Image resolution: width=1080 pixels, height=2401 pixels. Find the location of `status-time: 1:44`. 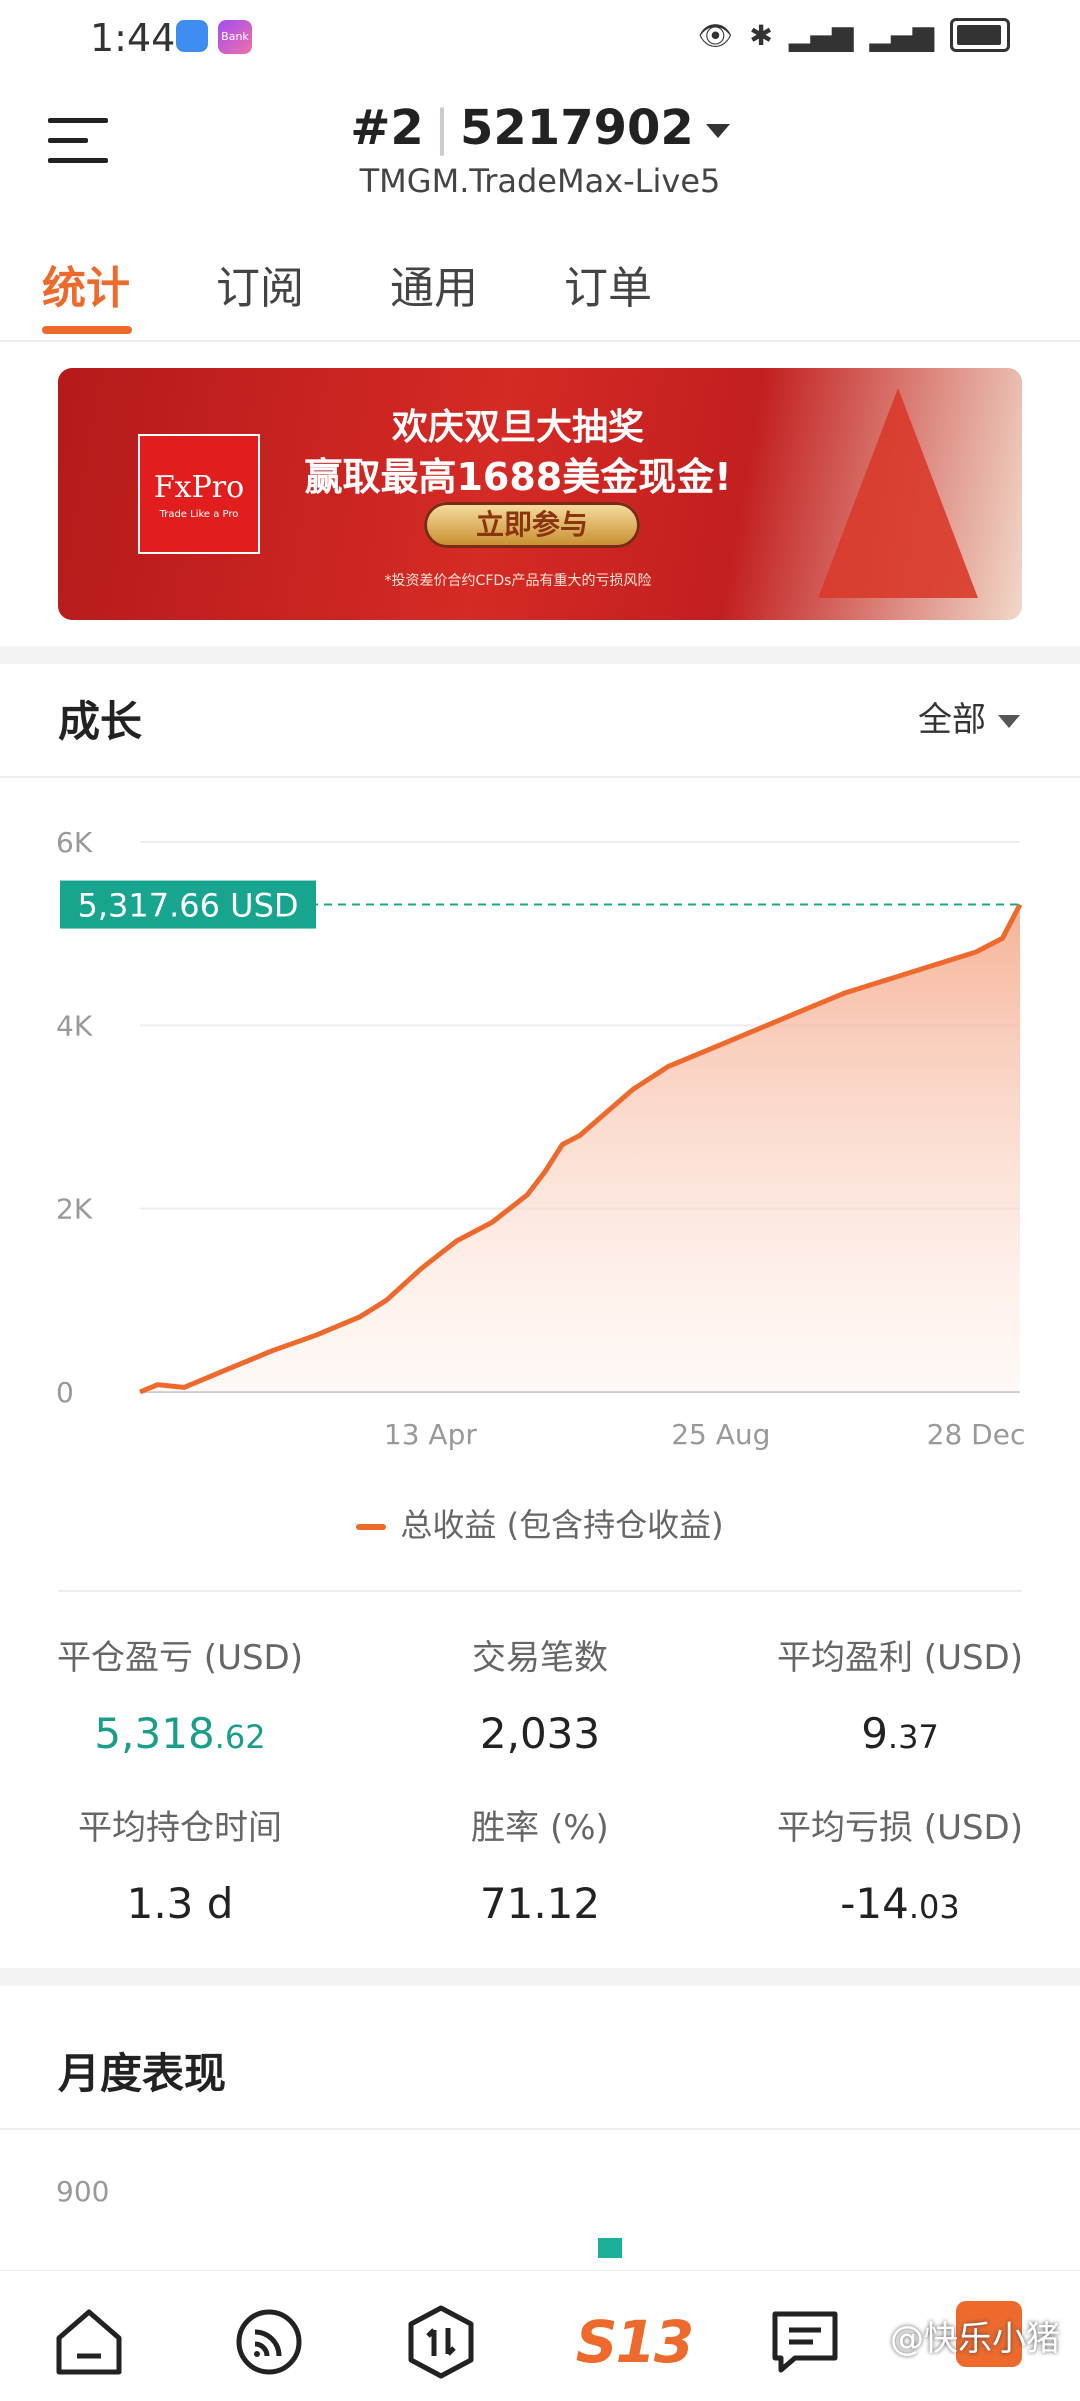

status-time: 1:44 is located at coordinates (133, 38).